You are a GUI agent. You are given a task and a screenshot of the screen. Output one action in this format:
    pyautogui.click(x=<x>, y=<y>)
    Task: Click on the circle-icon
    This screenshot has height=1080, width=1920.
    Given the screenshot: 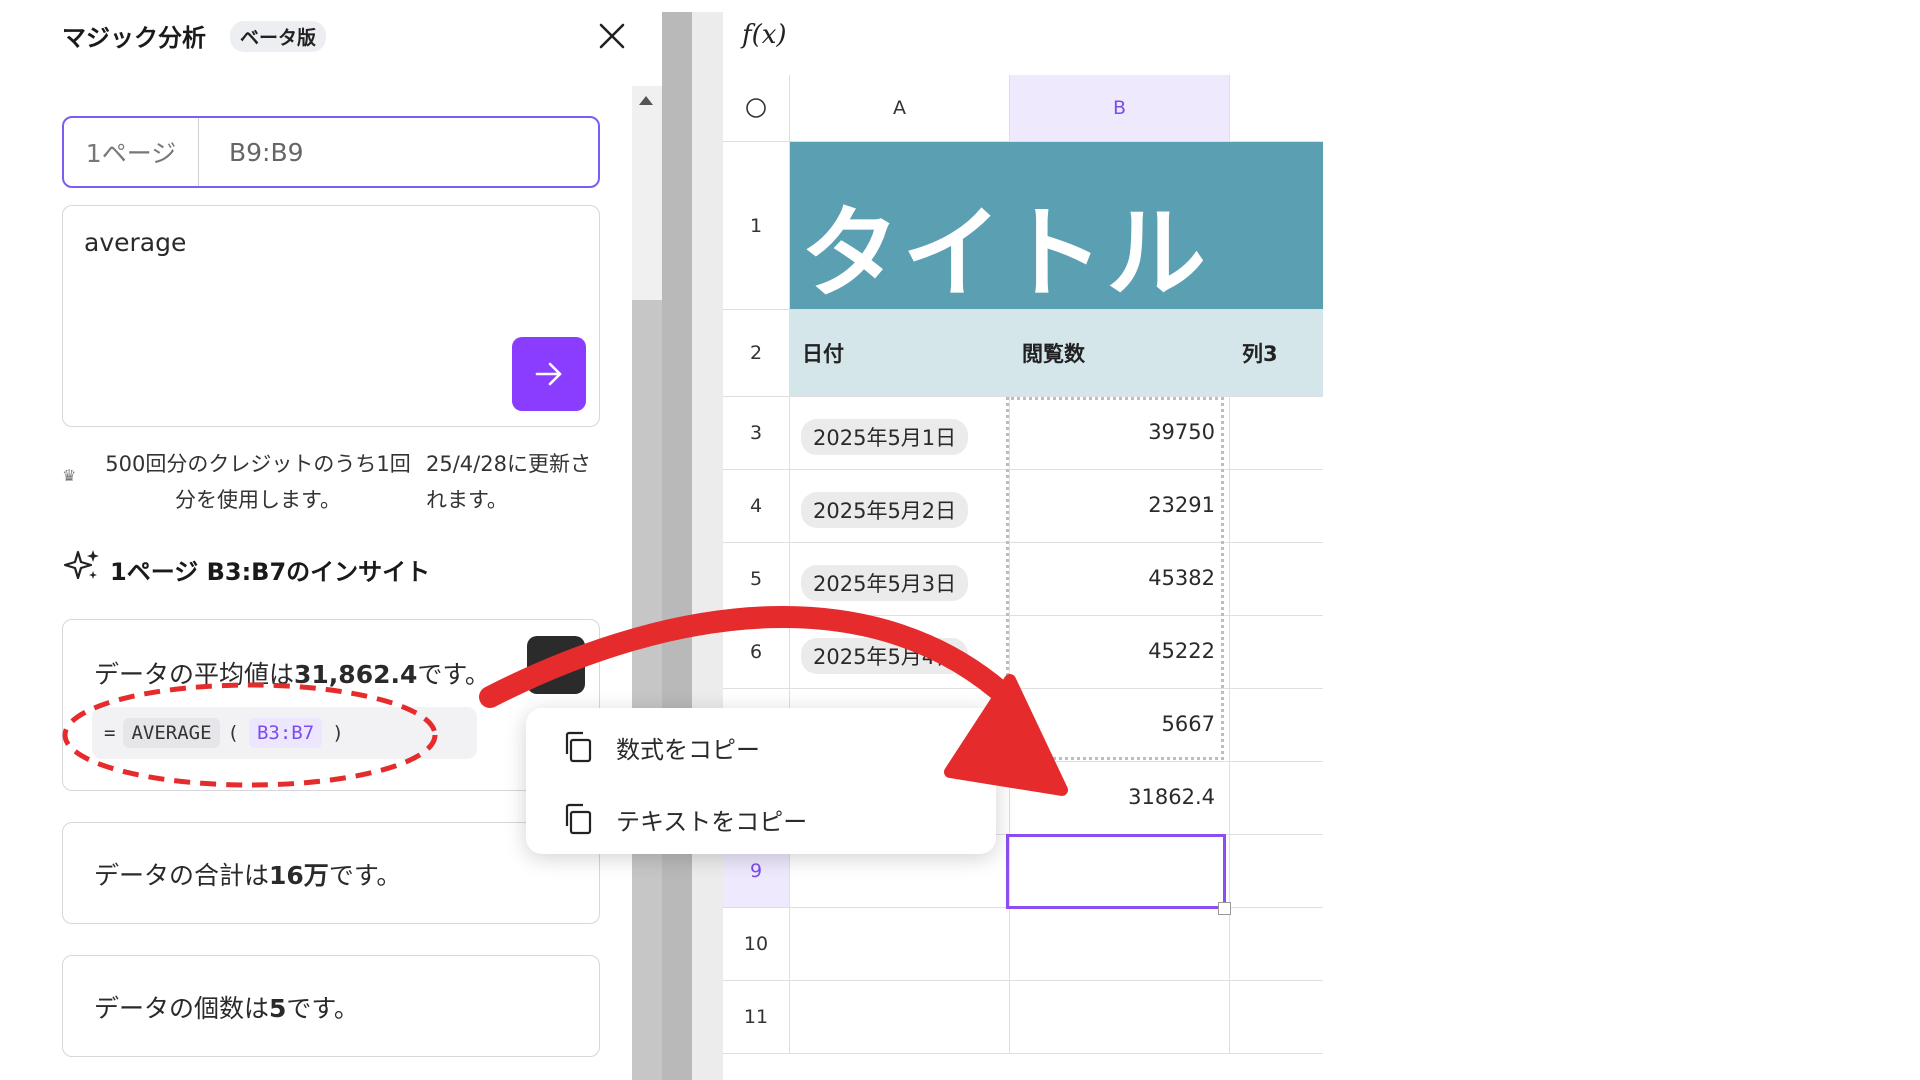 What is the action you would take?
    pyautogui.click(x=756, y=108)
    